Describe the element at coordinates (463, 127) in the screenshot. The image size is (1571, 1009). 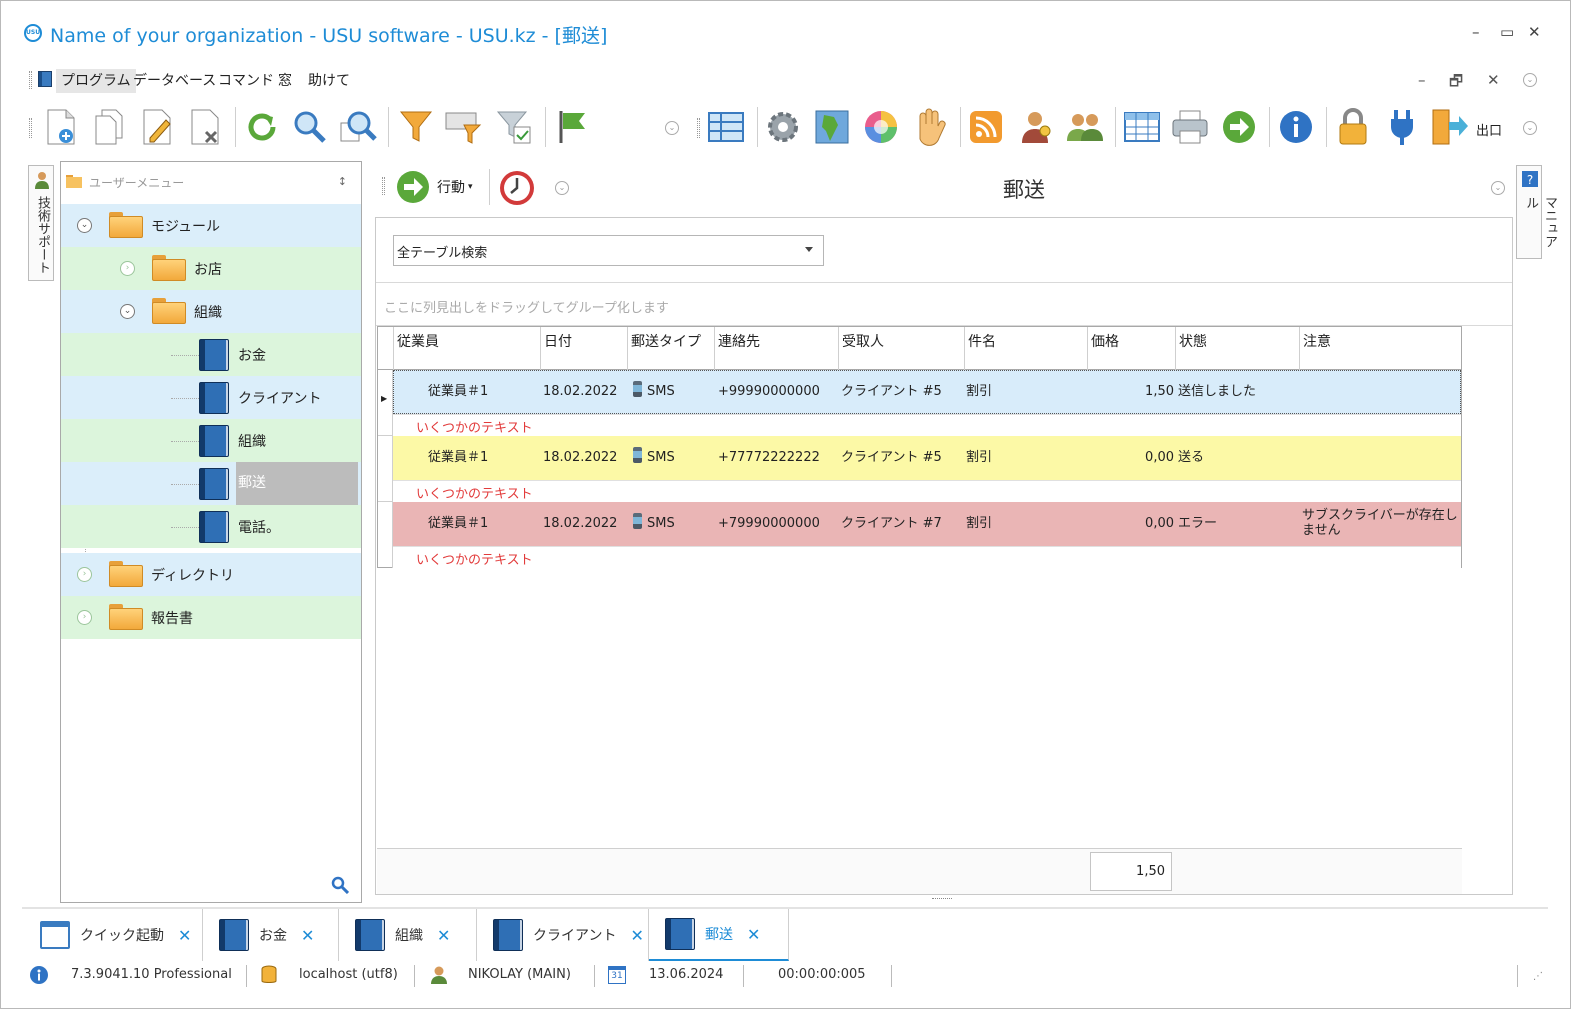
I see `filter-select-icon` at that location.